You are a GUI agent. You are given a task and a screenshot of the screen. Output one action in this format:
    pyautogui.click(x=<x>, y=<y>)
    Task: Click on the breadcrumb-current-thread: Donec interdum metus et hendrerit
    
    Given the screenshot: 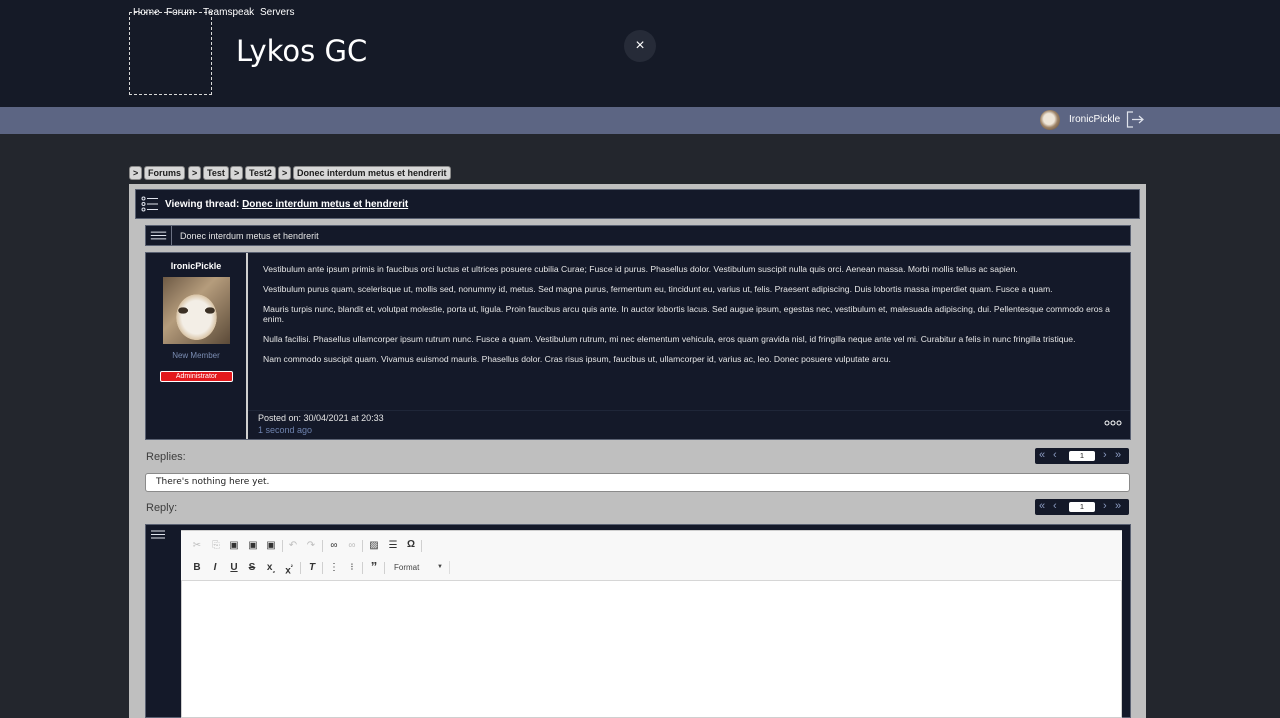 What is the action you would take?
    pyautogui.click(x=372, y=173)
    